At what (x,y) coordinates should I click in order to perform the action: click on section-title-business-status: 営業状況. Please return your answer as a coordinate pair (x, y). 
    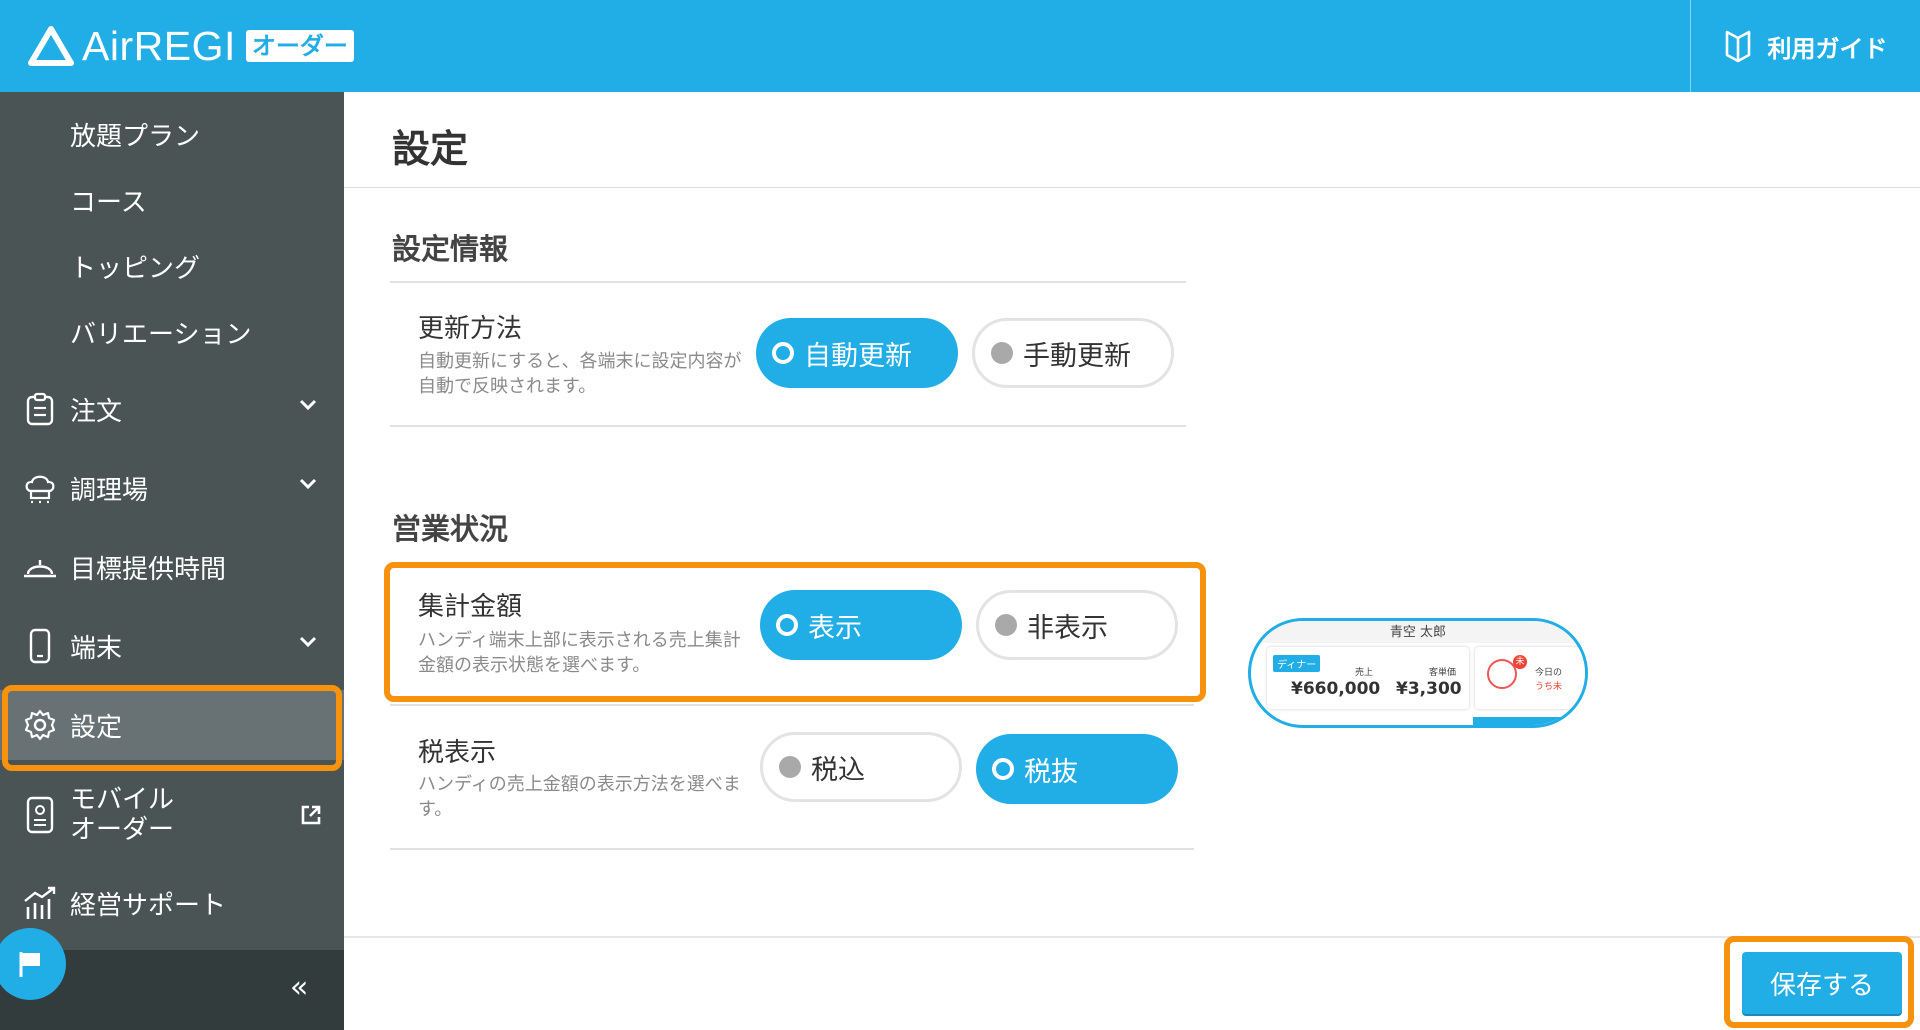
    Looking at the image, I should click on (450, 529).